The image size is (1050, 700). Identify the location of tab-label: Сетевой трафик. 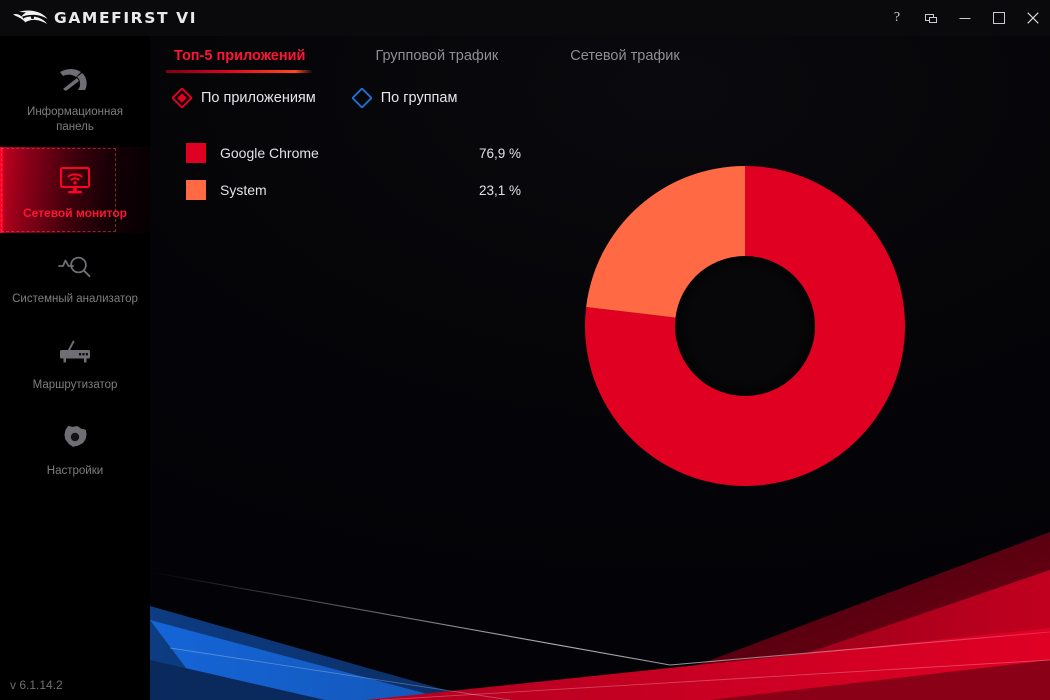
(625, 56).